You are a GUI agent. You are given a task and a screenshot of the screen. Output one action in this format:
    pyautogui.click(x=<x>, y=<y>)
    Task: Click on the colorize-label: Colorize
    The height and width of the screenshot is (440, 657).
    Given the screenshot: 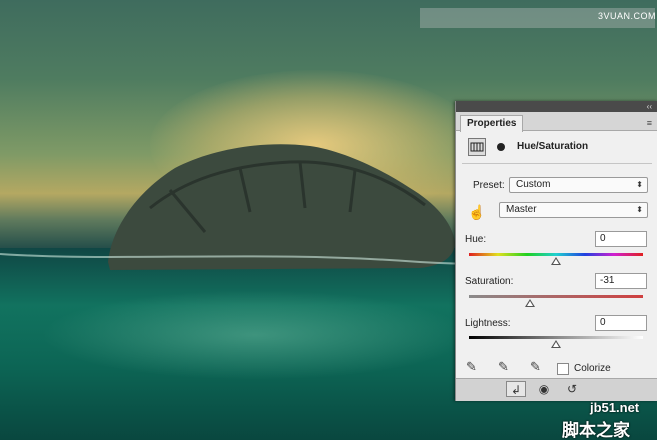 What is the action you would take?
    pyautogui.click(x=592, y=368)
    